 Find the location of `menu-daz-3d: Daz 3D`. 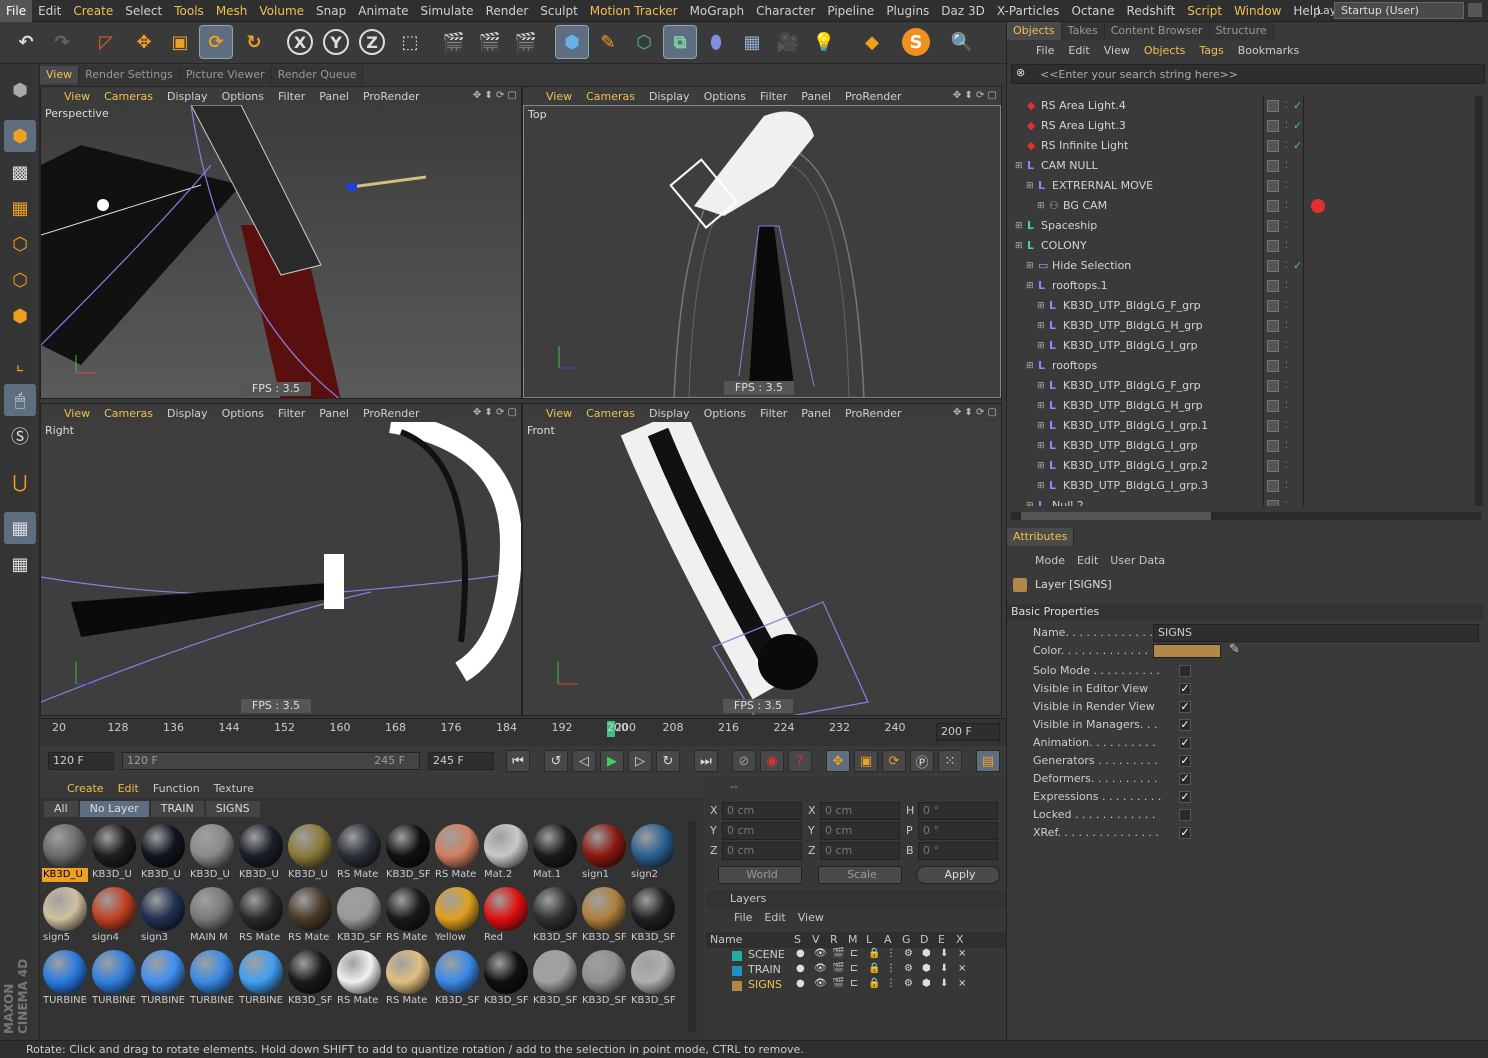

menu-daz-3d: Daz 3D is located at coordinates (963, 11).